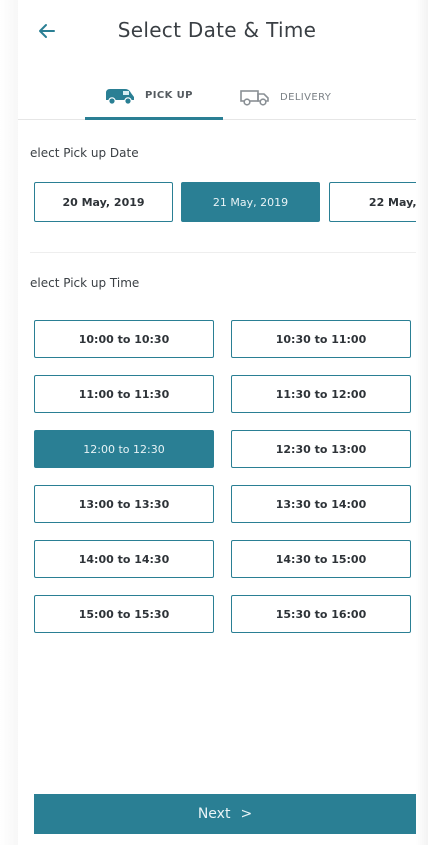 This screenshot has width=428, height=845. I want to click on section-divider, so click(223, 252).